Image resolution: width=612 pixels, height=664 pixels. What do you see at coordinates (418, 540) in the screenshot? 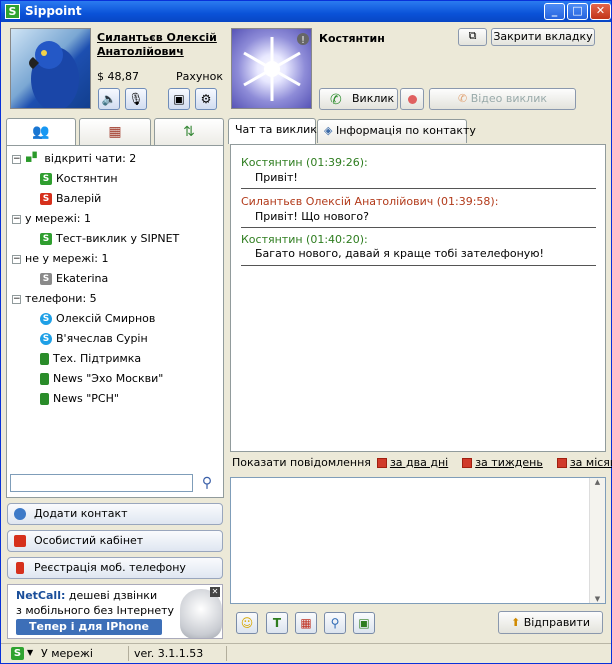
I see `message-input: ▲ ▼` at bounding box center [418, 540].